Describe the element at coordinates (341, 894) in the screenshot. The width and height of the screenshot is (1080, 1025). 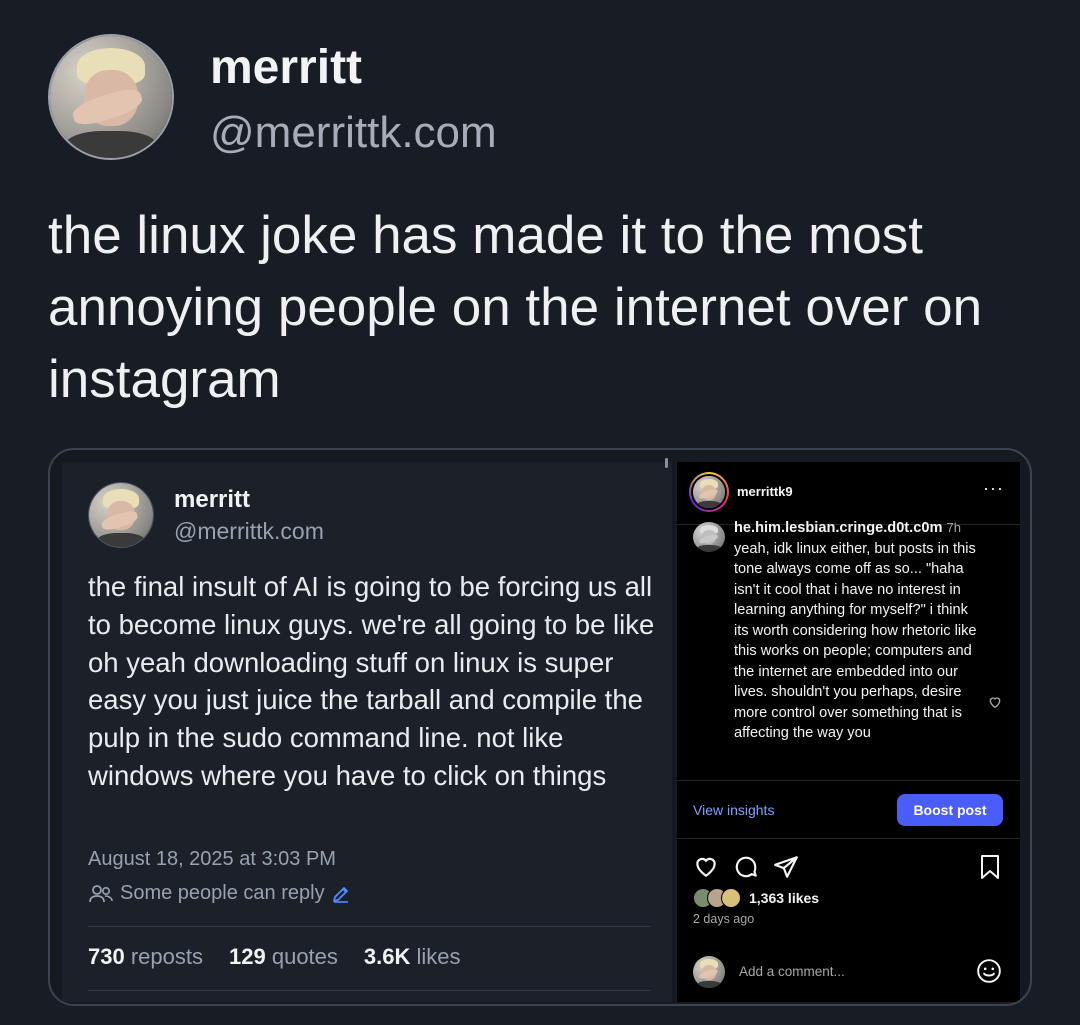
I see `pencil-icon` at that location.